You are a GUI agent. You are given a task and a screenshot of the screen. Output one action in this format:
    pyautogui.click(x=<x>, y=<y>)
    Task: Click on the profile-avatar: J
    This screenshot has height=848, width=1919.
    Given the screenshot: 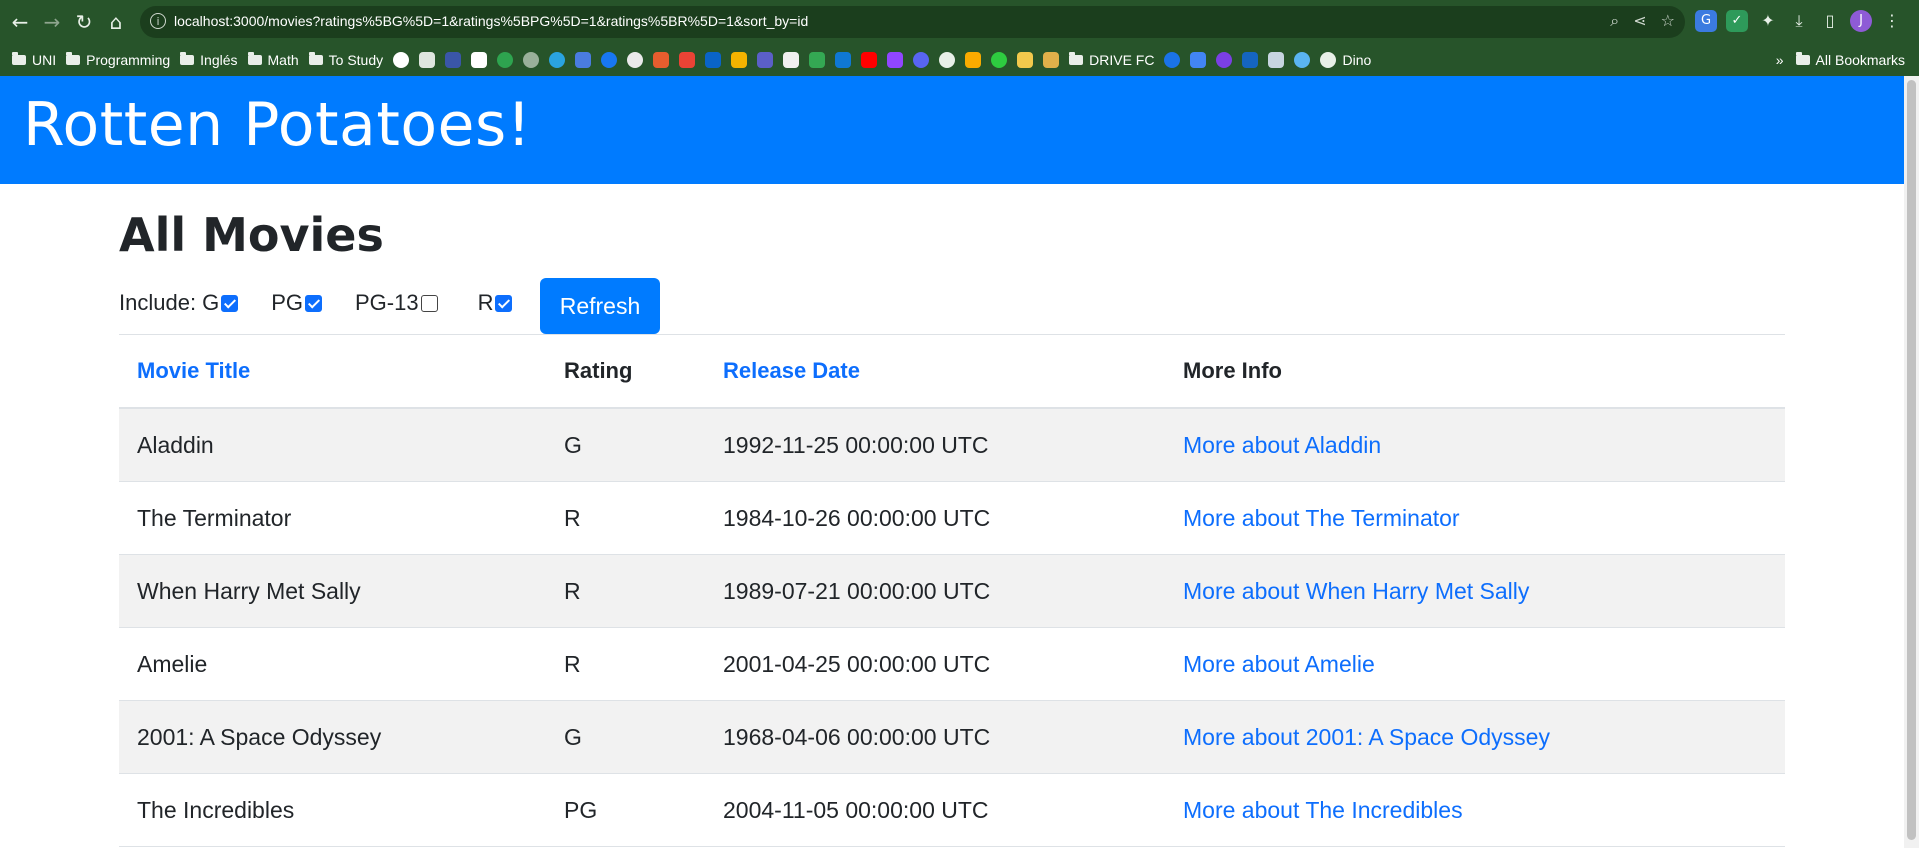 What is the action you would take?
    pyautogui.click(x=1861, y=21)
    